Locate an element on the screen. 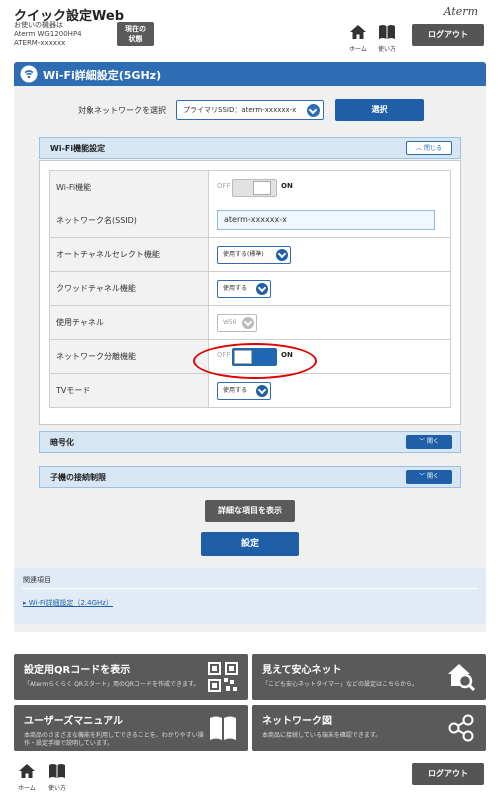 The width and height of the screenshot is (500, 805). help-label: 使い方 is located at coordinates (386, 49).